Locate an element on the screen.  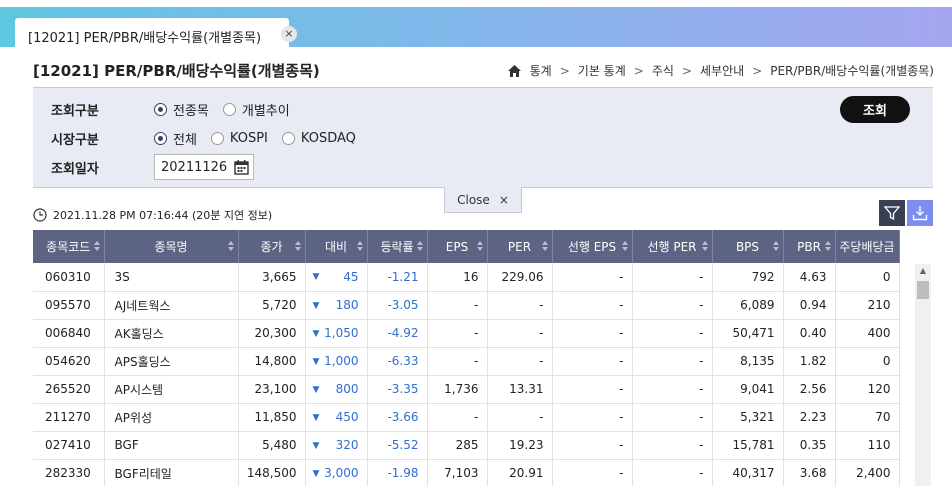
column-header-label: 선행 PER is located at coordinates (672, 247).